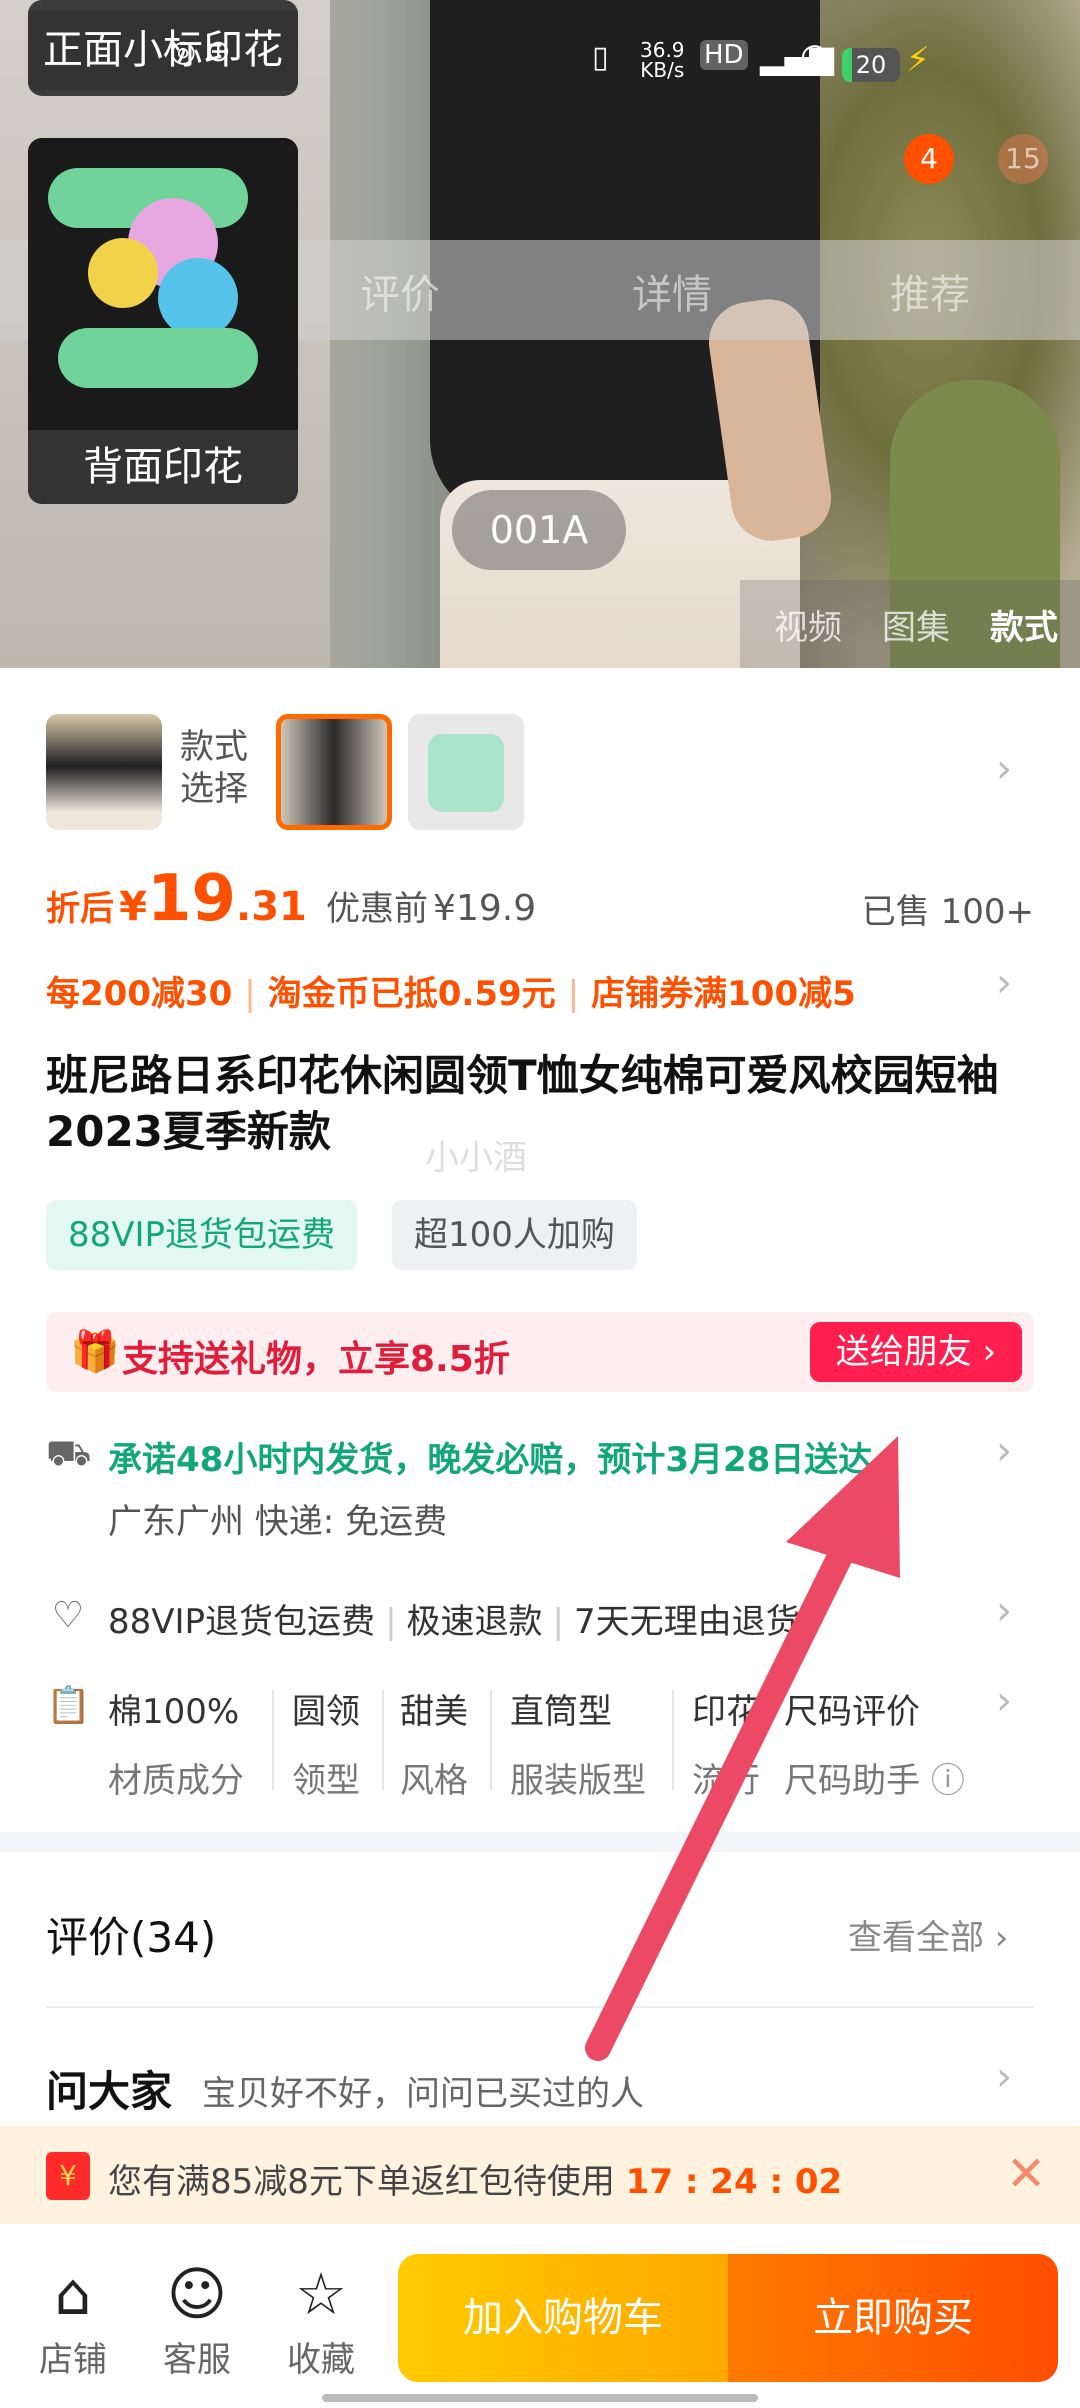  What do you see at coordinates (540, 2398) in the screenshot?
I see `home-indicator` at bounding box center [540, 2398].